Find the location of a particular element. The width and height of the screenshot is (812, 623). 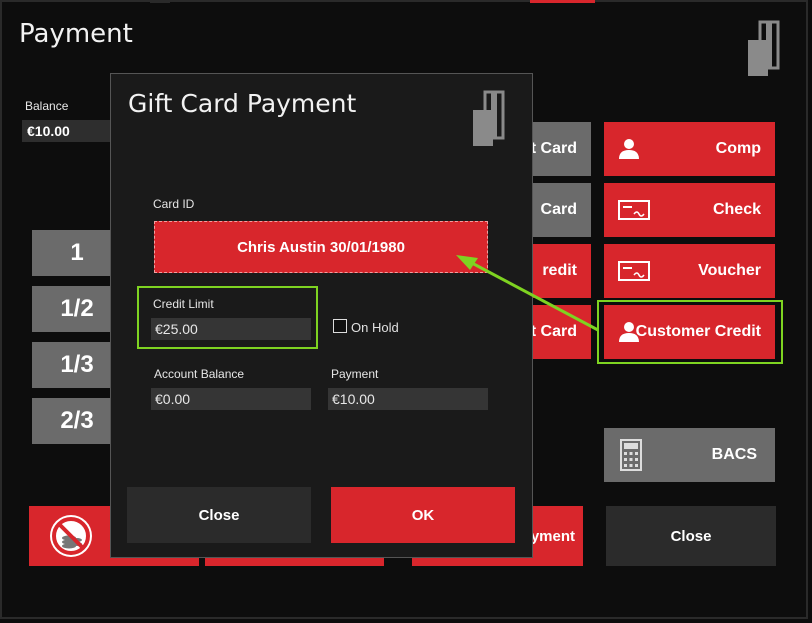

close-payment-button: Close is located at coordinates (691, 536).